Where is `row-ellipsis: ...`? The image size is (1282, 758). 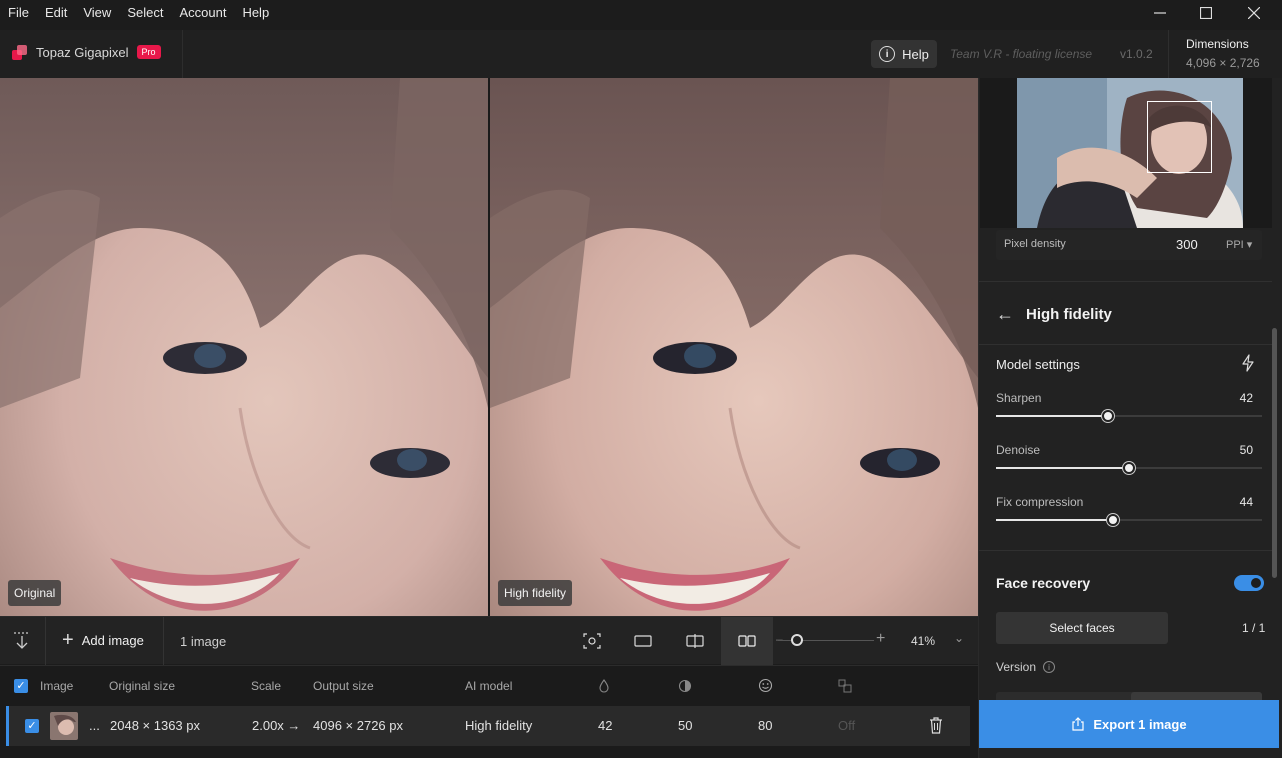
row-ellipsis: ... is located at coordinates (94, 725).